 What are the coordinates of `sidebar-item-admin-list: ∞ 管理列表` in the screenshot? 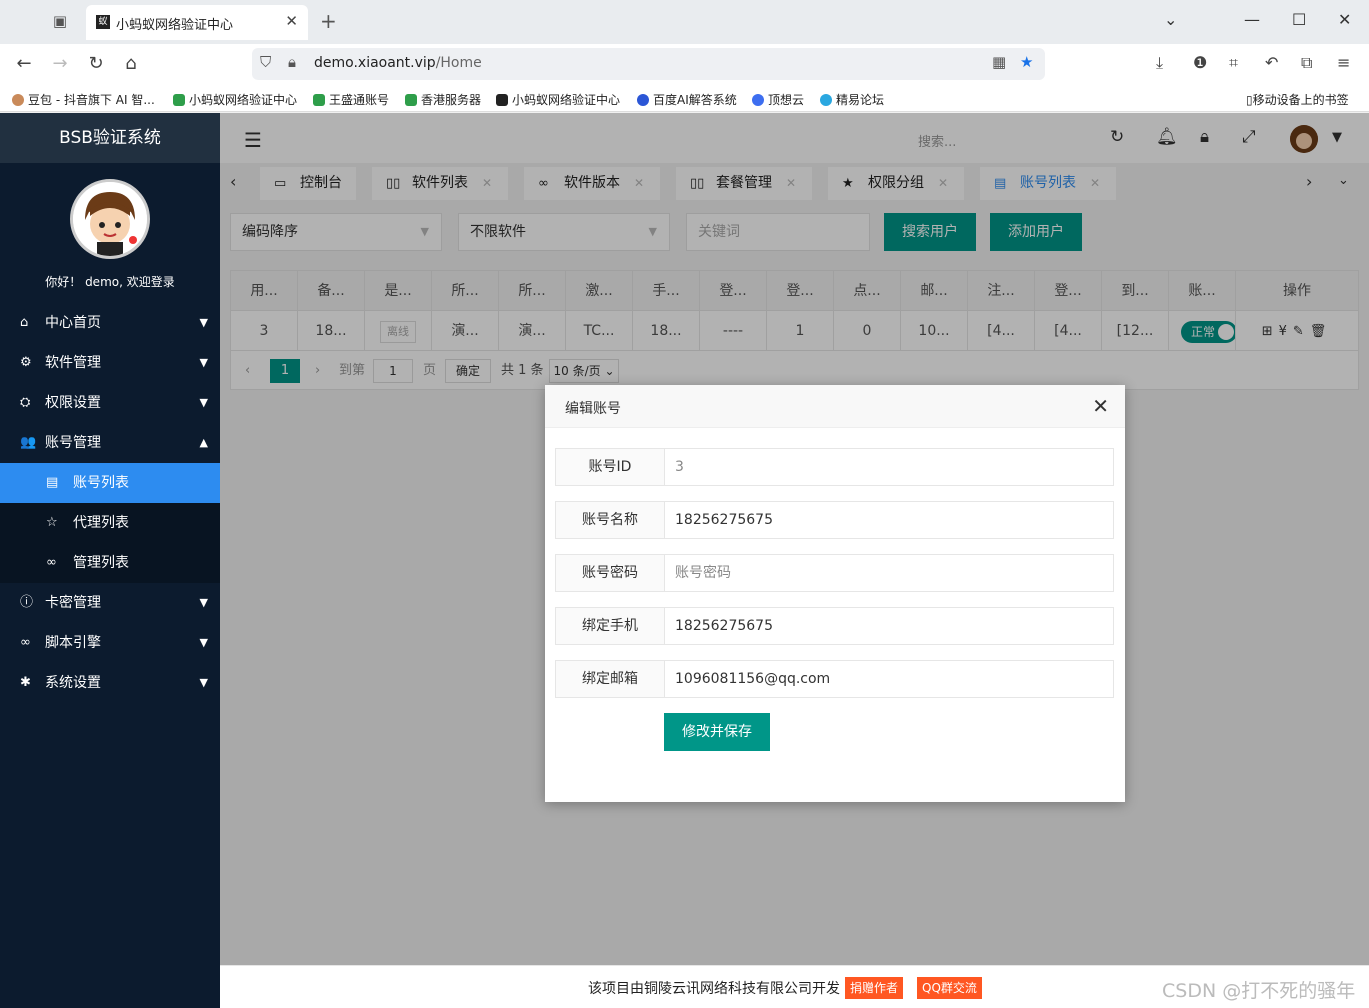 It's located at (110, 563).